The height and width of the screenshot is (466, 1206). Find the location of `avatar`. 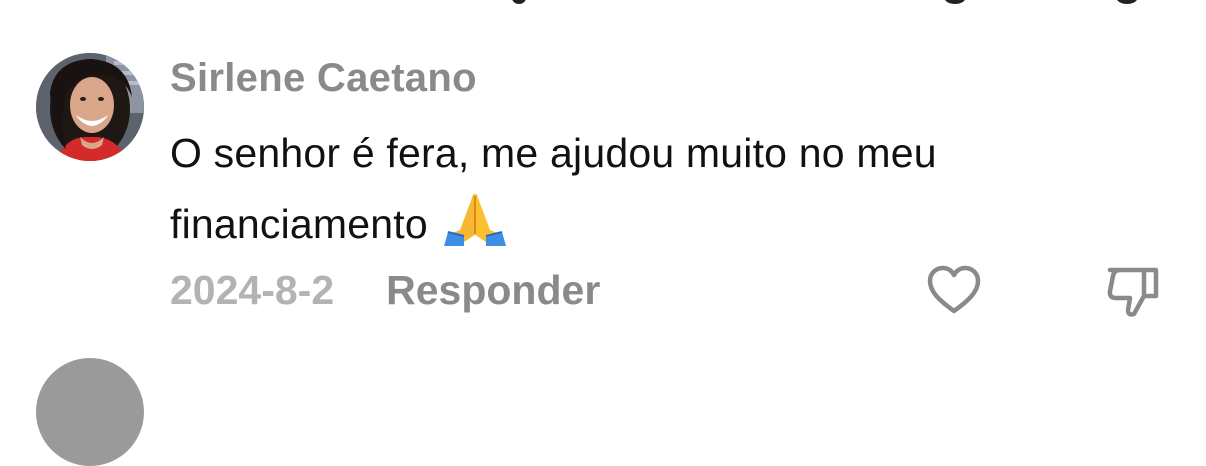

avatar is located at coordinates (90, 107).